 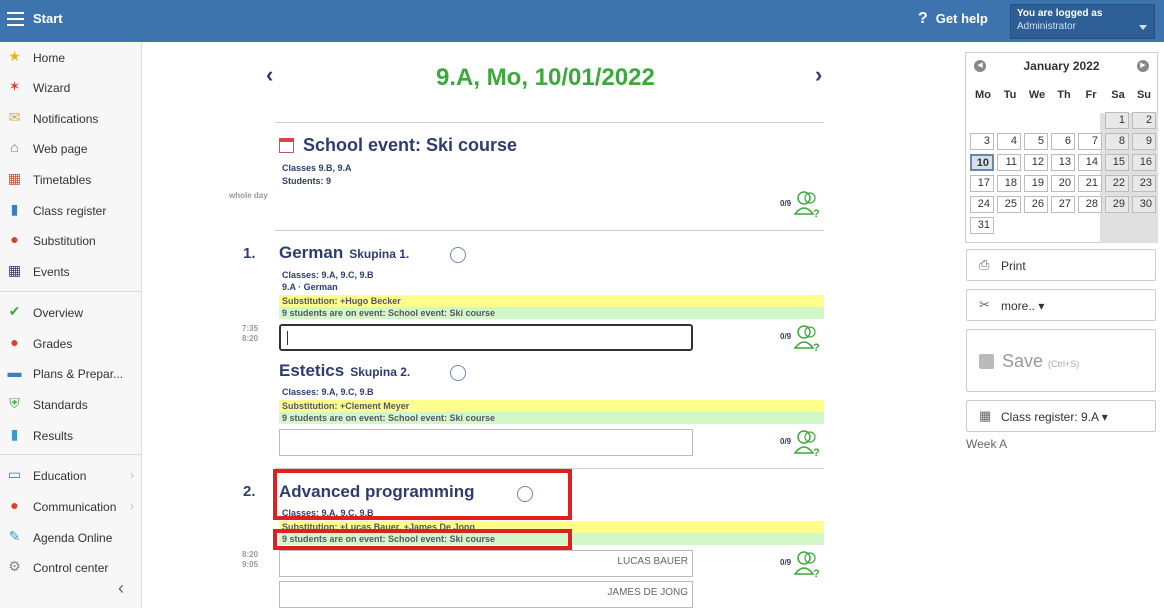 I want to click on get-help-label: Get help, so click(x=961, y=18).